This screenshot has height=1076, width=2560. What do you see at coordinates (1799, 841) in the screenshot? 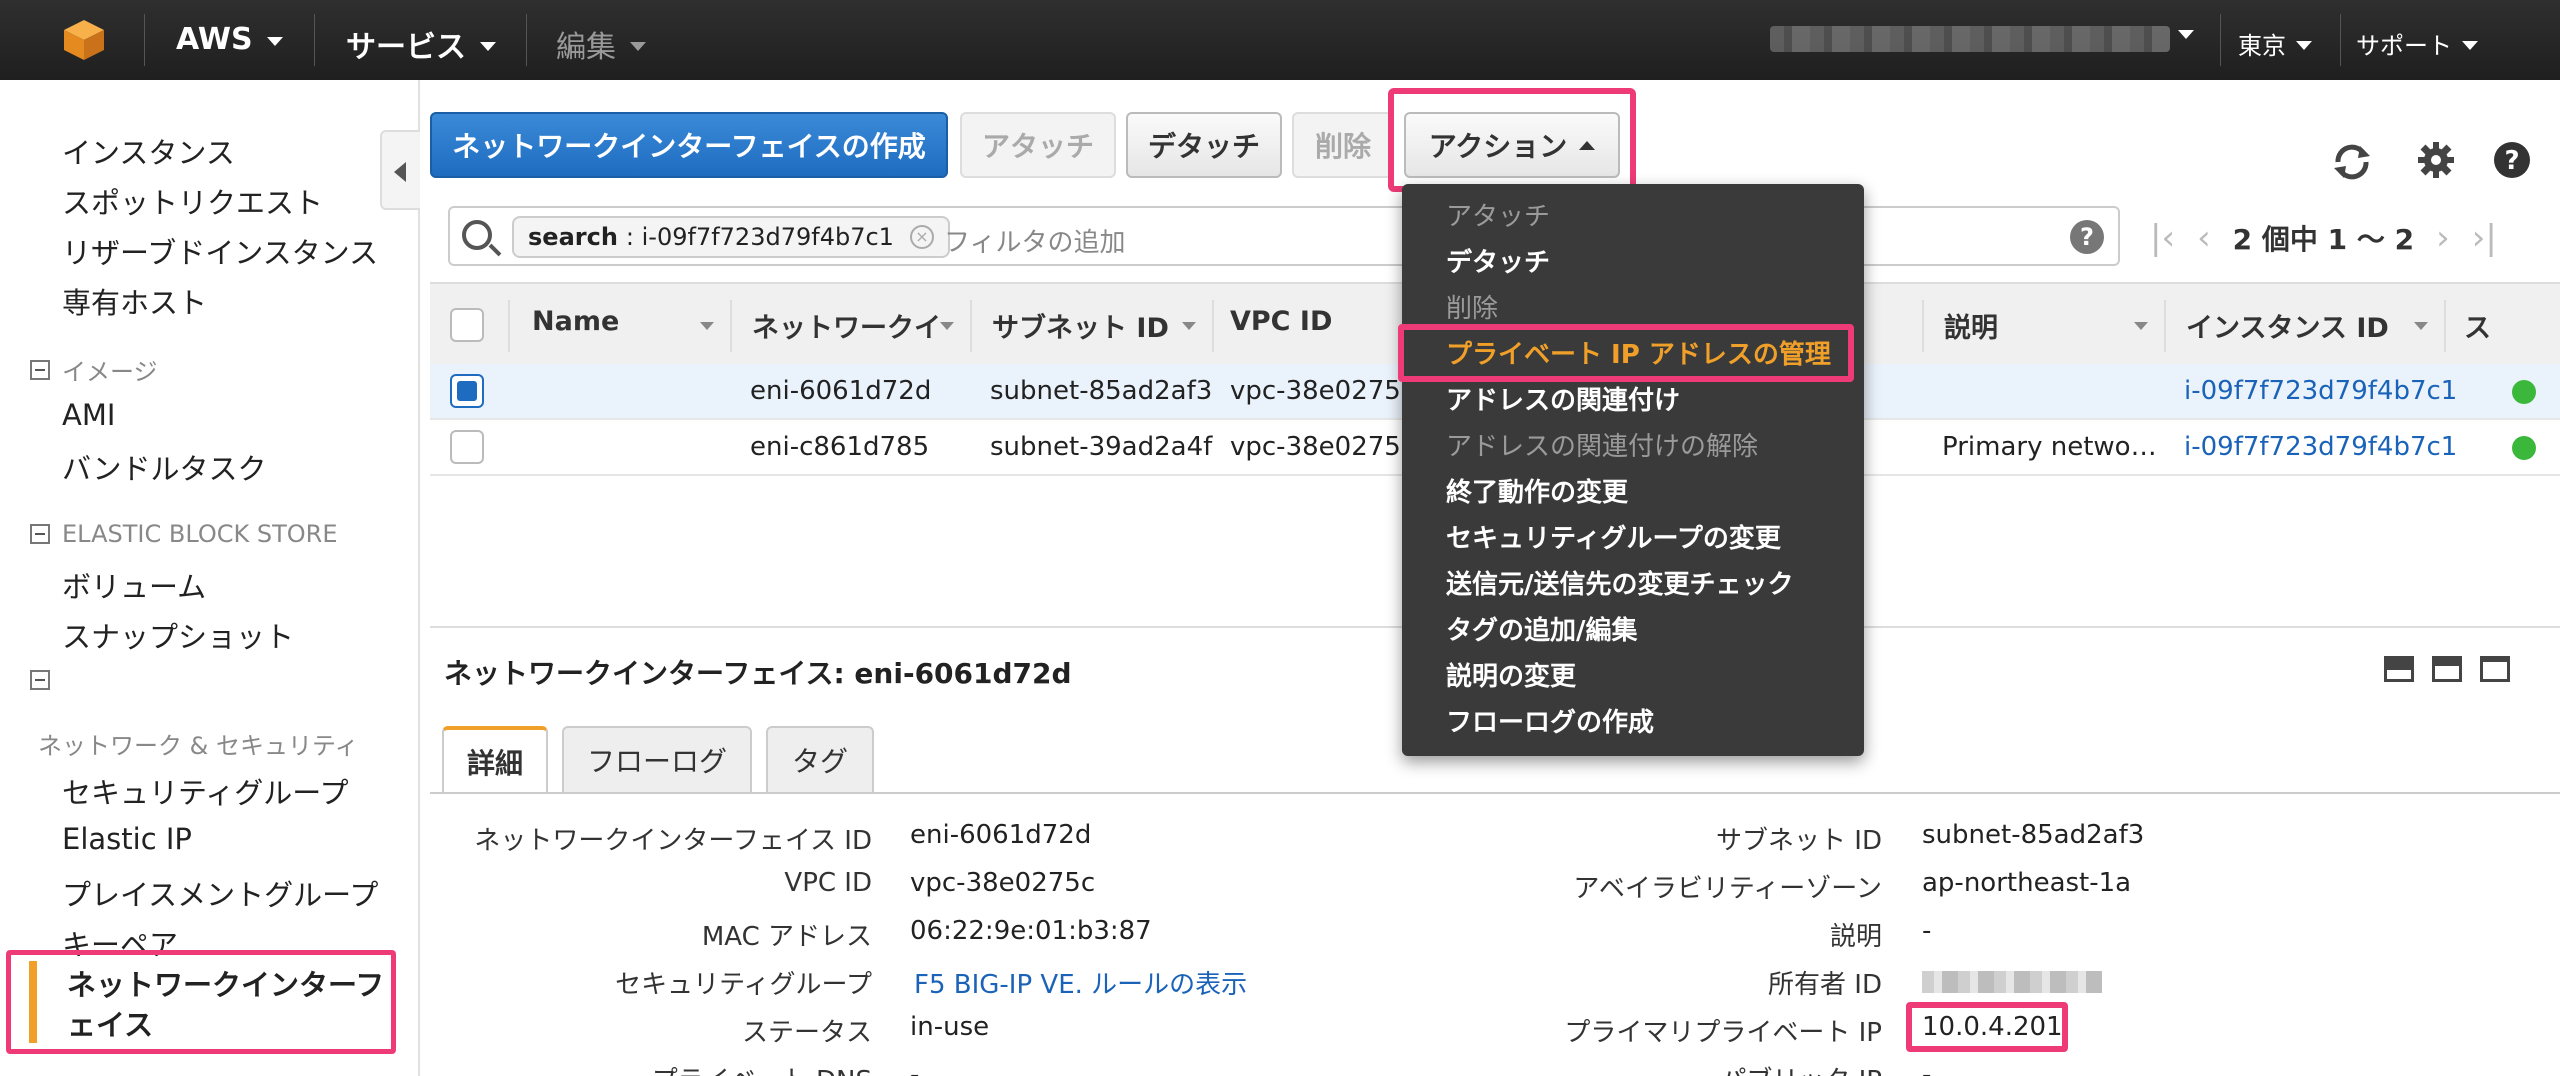
I see `detail-label: サブネット ID` at bounding box center [1799, 841].